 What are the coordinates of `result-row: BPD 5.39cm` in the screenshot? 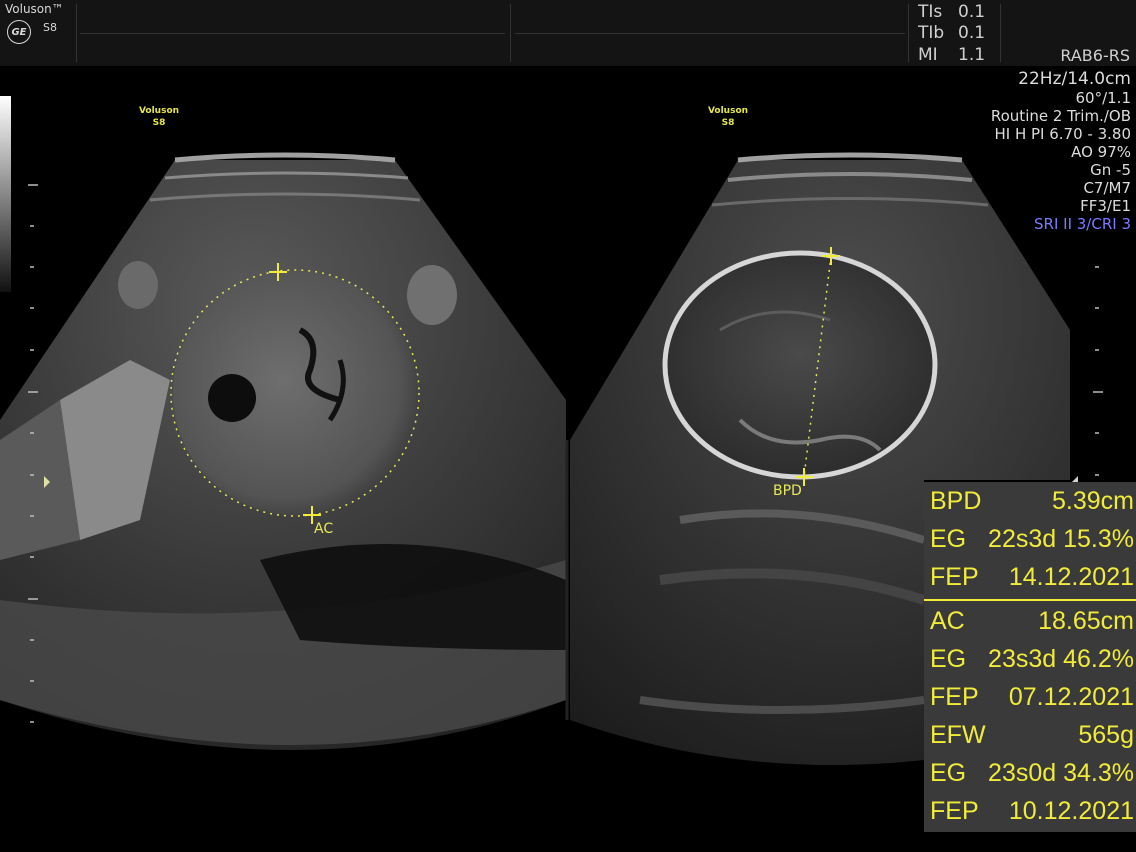 It's located at (1032, 503).